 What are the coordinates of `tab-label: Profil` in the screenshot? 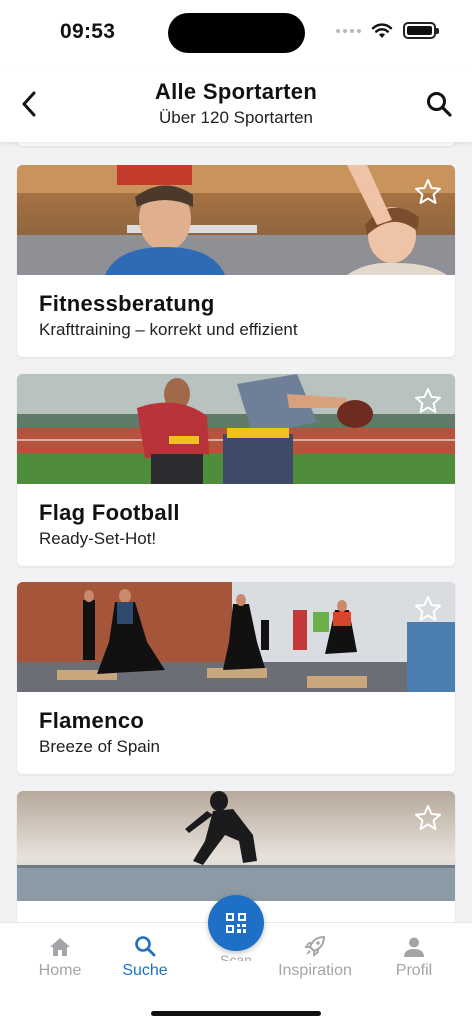 It's located at (414, 970).